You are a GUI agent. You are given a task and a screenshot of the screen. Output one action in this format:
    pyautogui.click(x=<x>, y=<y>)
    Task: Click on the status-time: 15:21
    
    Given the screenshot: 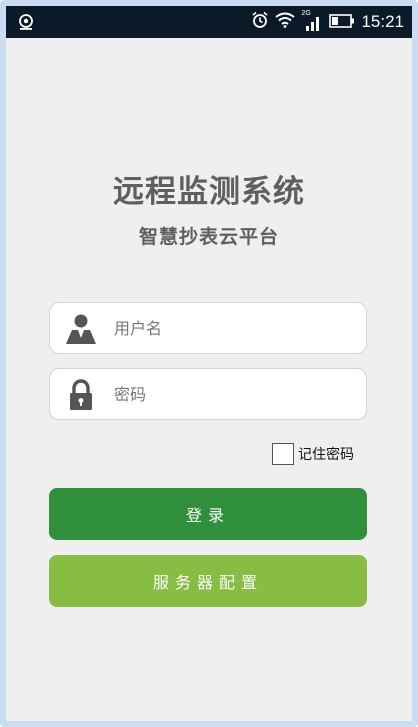 What is the action you would take?
    pyautogui.click(x=382, y=21)
    